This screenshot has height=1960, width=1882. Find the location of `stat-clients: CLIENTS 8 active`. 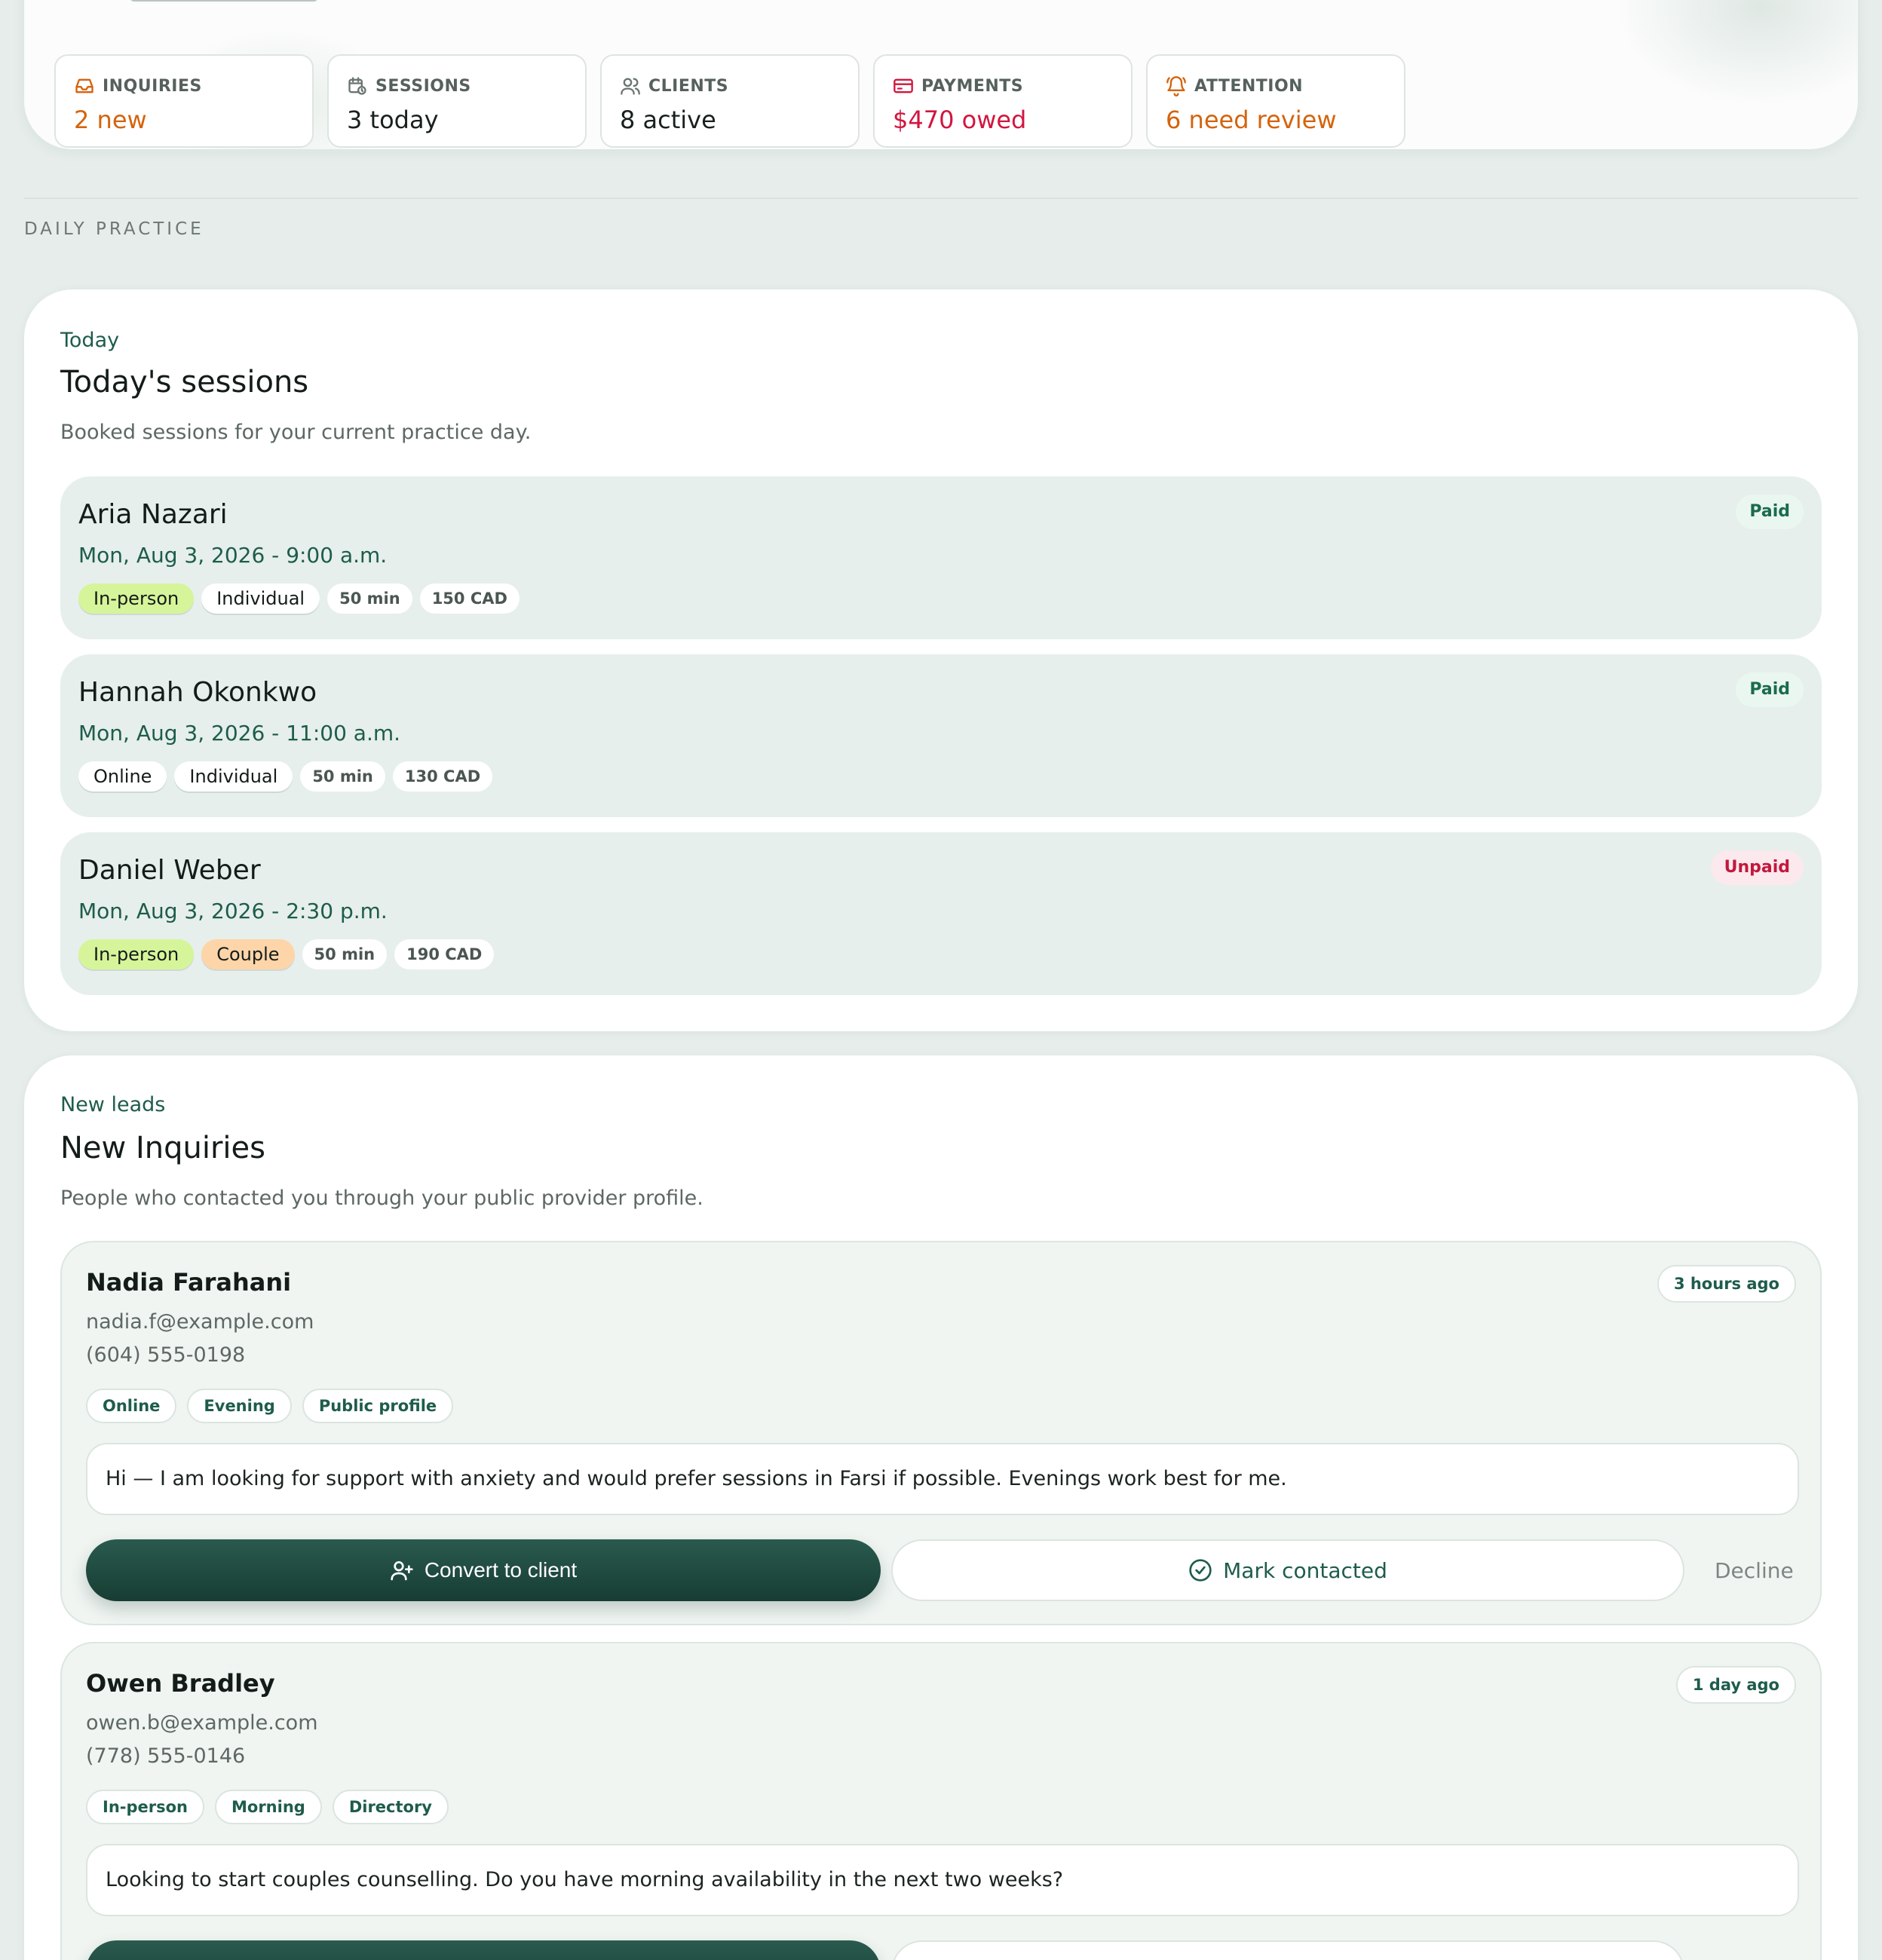

stat-clients: CLIENTS 8 active is located at coordinates (730, 101).